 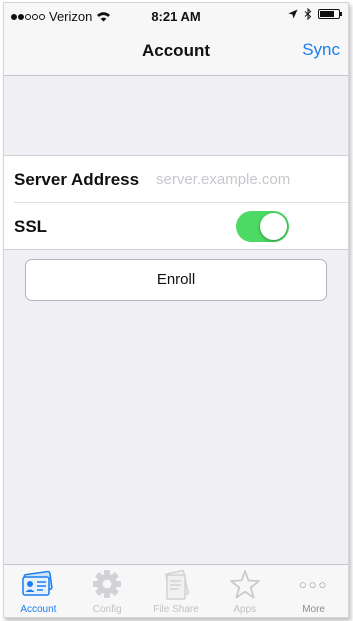 I want to click on settings-group: Server Address SSL, so click(x=176, y=202).